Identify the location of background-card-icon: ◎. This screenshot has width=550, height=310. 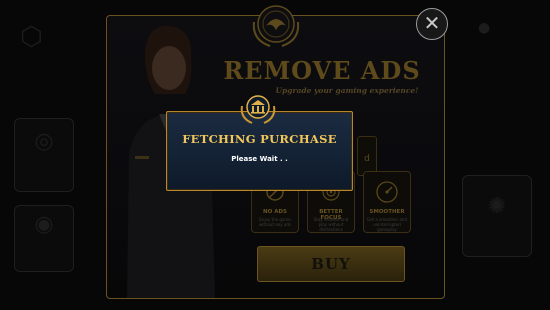
(44, 141).